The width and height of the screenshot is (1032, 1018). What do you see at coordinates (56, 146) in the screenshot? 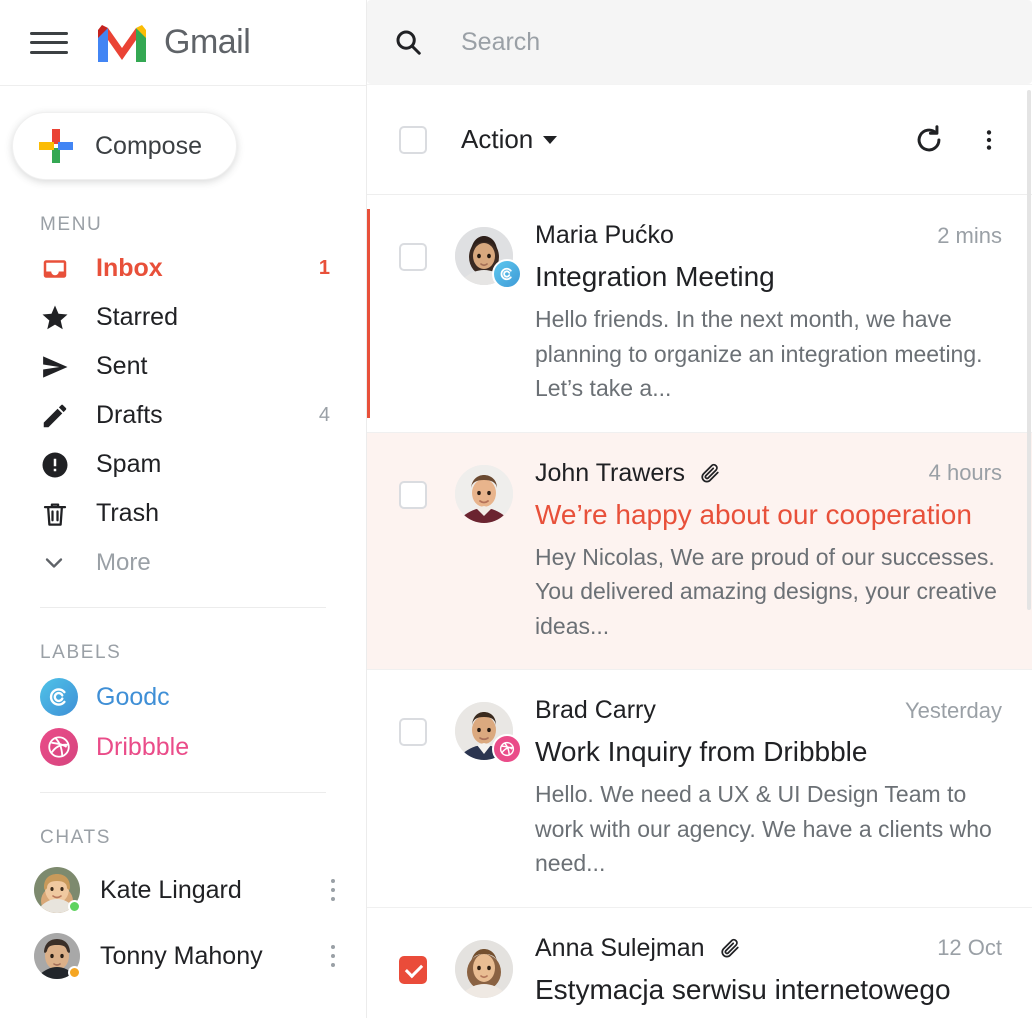
I see `plus-icon` at bounding box center [56, 146].